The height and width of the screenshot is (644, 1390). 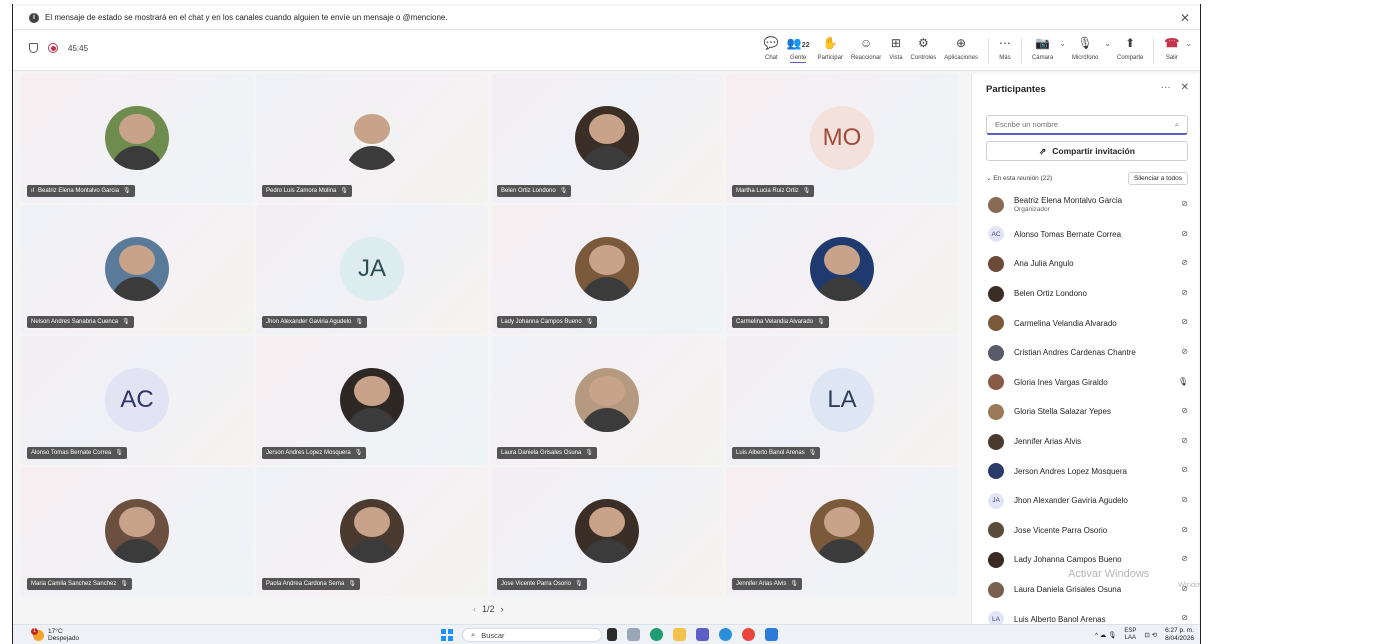 I want to click on chat-icon: 💬, so click(x=771, y=43).